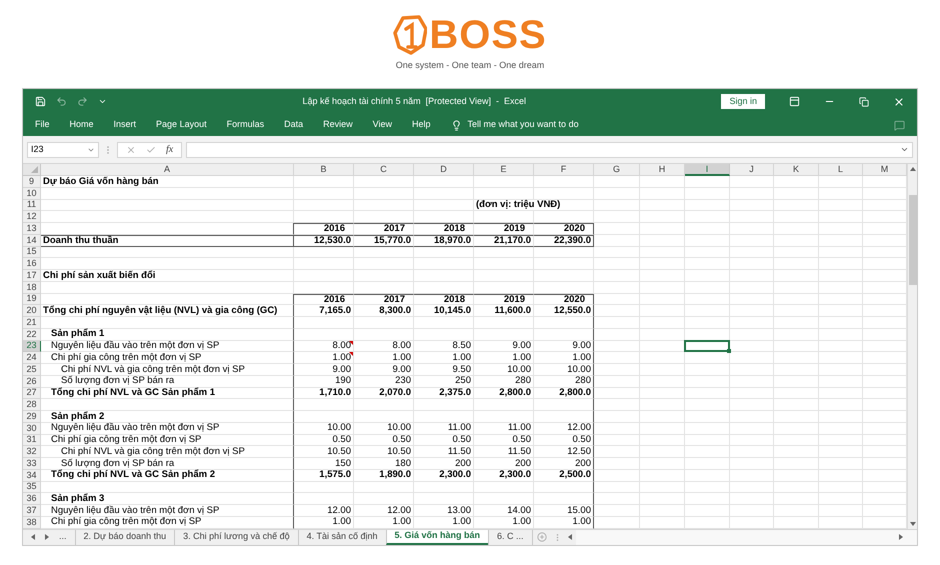 The height and width of the screenshot is (565, 940). What do you see at coordinates (32, 206) in the screenshot?
I see `row-number: 11` at bounding box center [32, 206].